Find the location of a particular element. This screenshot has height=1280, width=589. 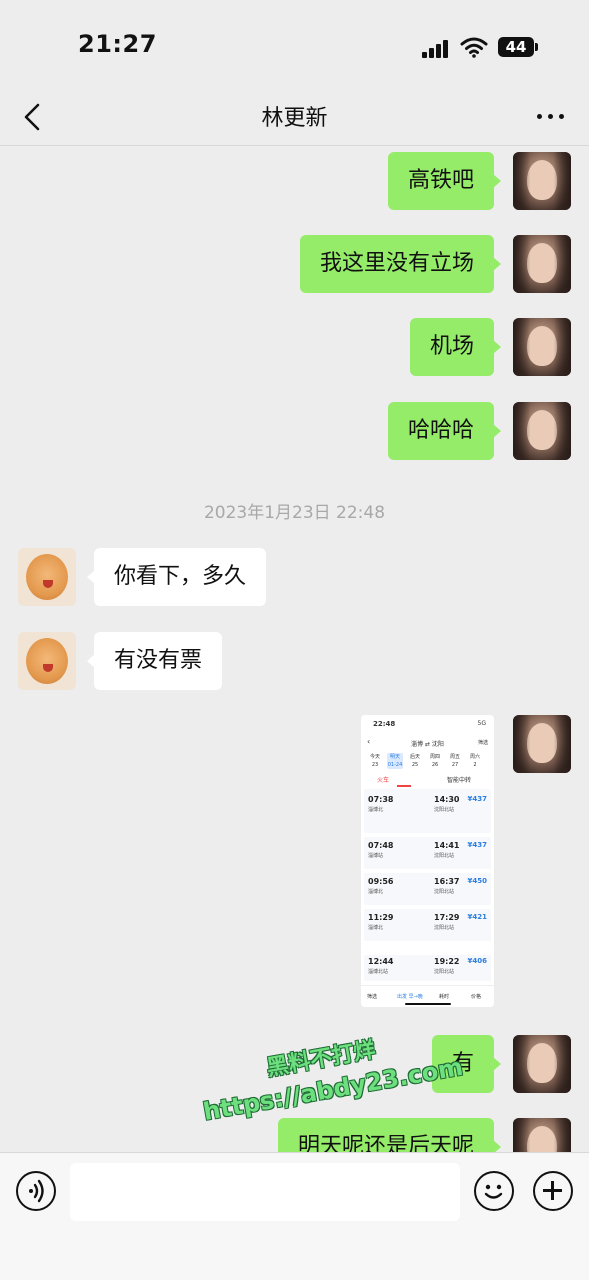

tab-smart-transfer: 智能中转 is located at coordinates (459, 780).